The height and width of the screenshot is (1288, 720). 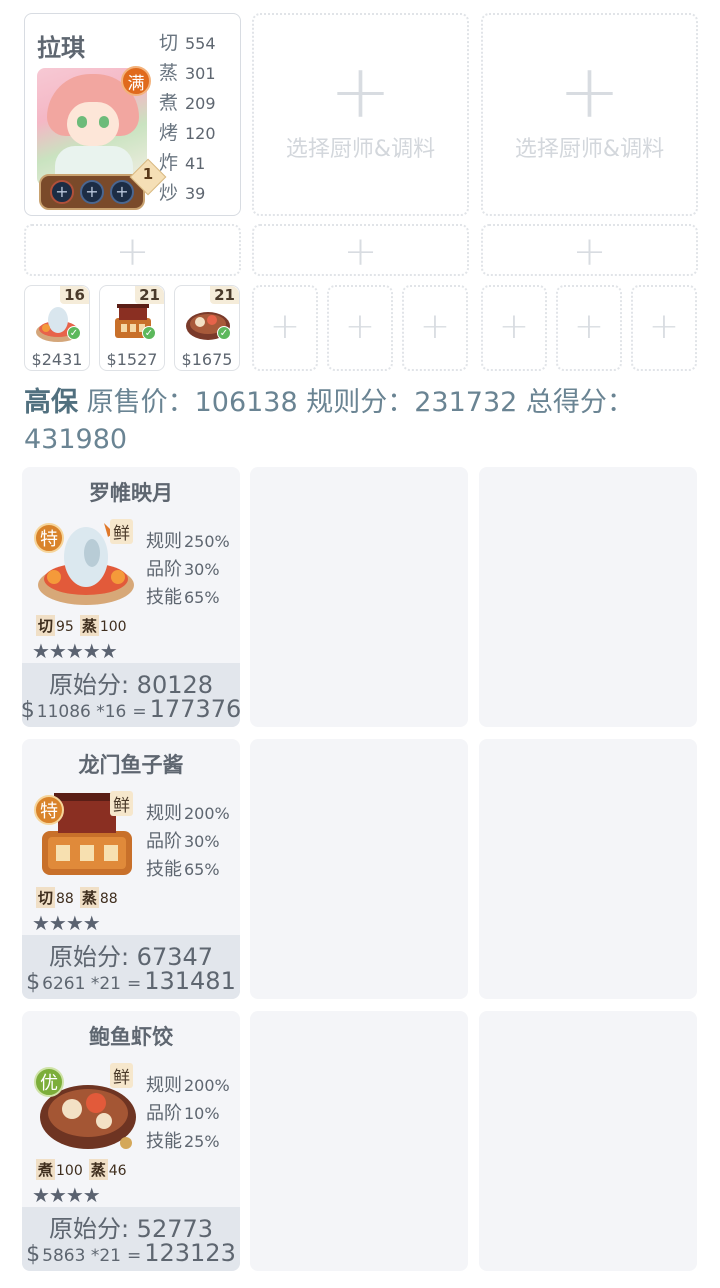 I want to click on skill-row: 炒 39, so click(x=187, y=193).